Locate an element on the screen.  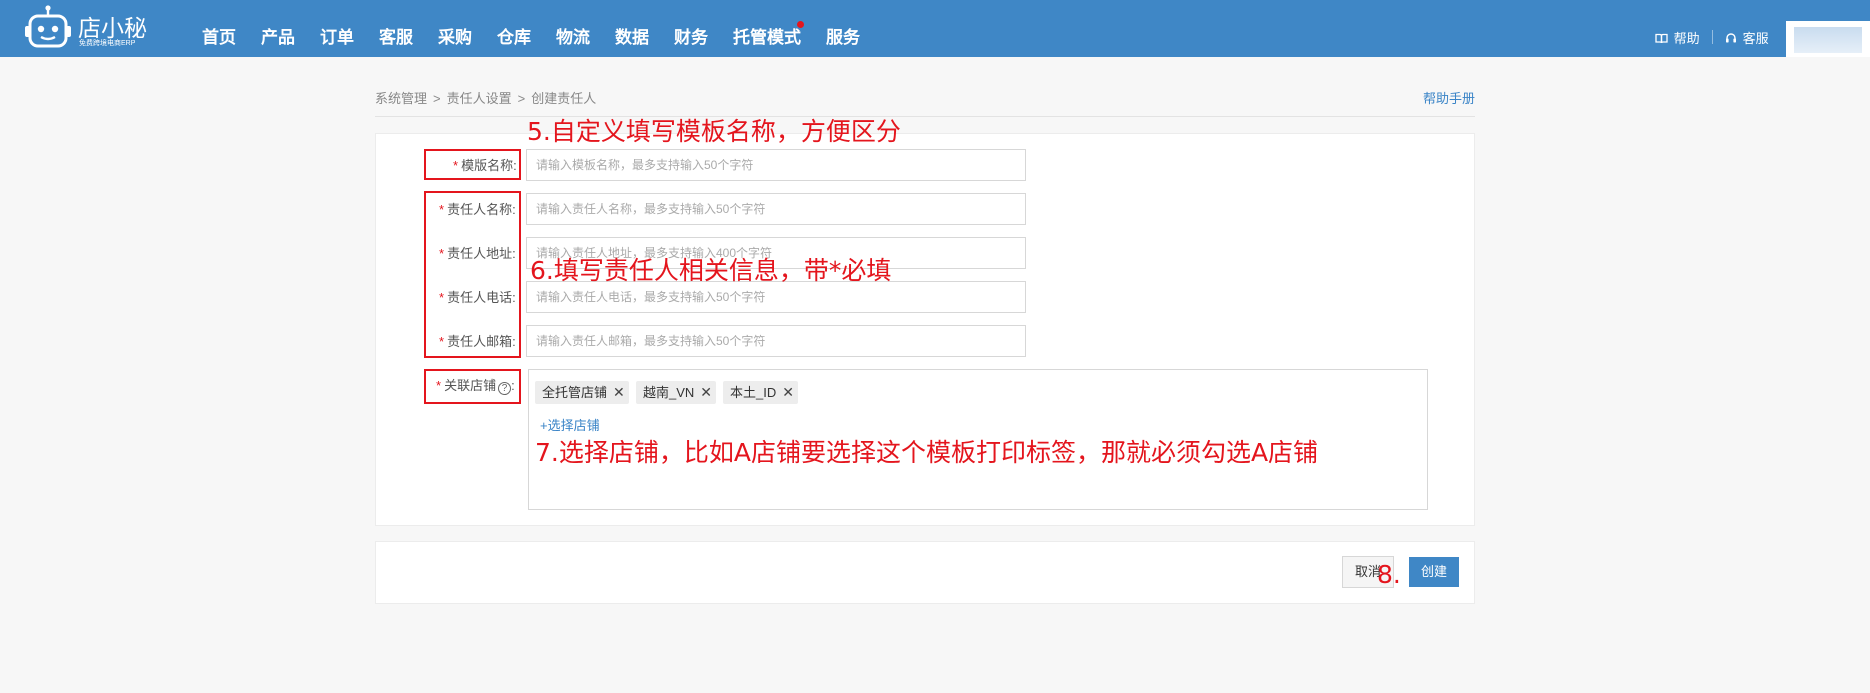
help-label: 帮助 is located at coordinates (1686, 38).